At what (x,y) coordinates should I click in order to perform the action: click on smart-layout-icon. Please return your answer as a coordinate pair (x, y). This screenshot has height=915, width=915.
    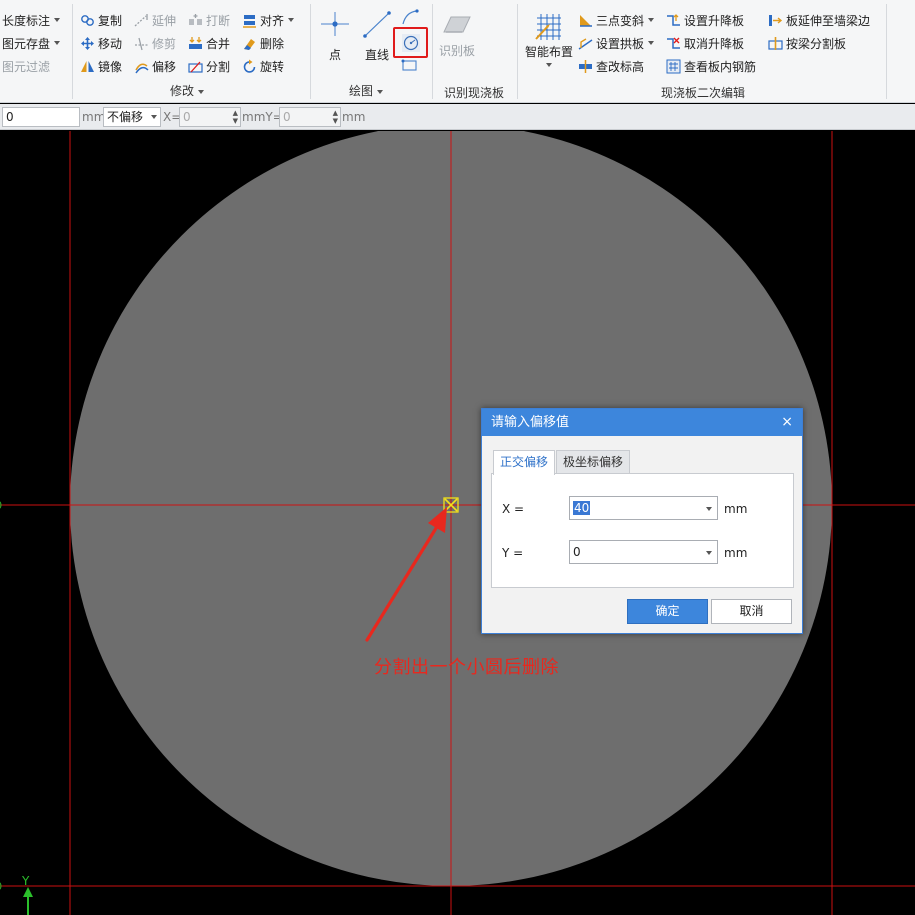
    Looking at the image, I should click on (548, 27).